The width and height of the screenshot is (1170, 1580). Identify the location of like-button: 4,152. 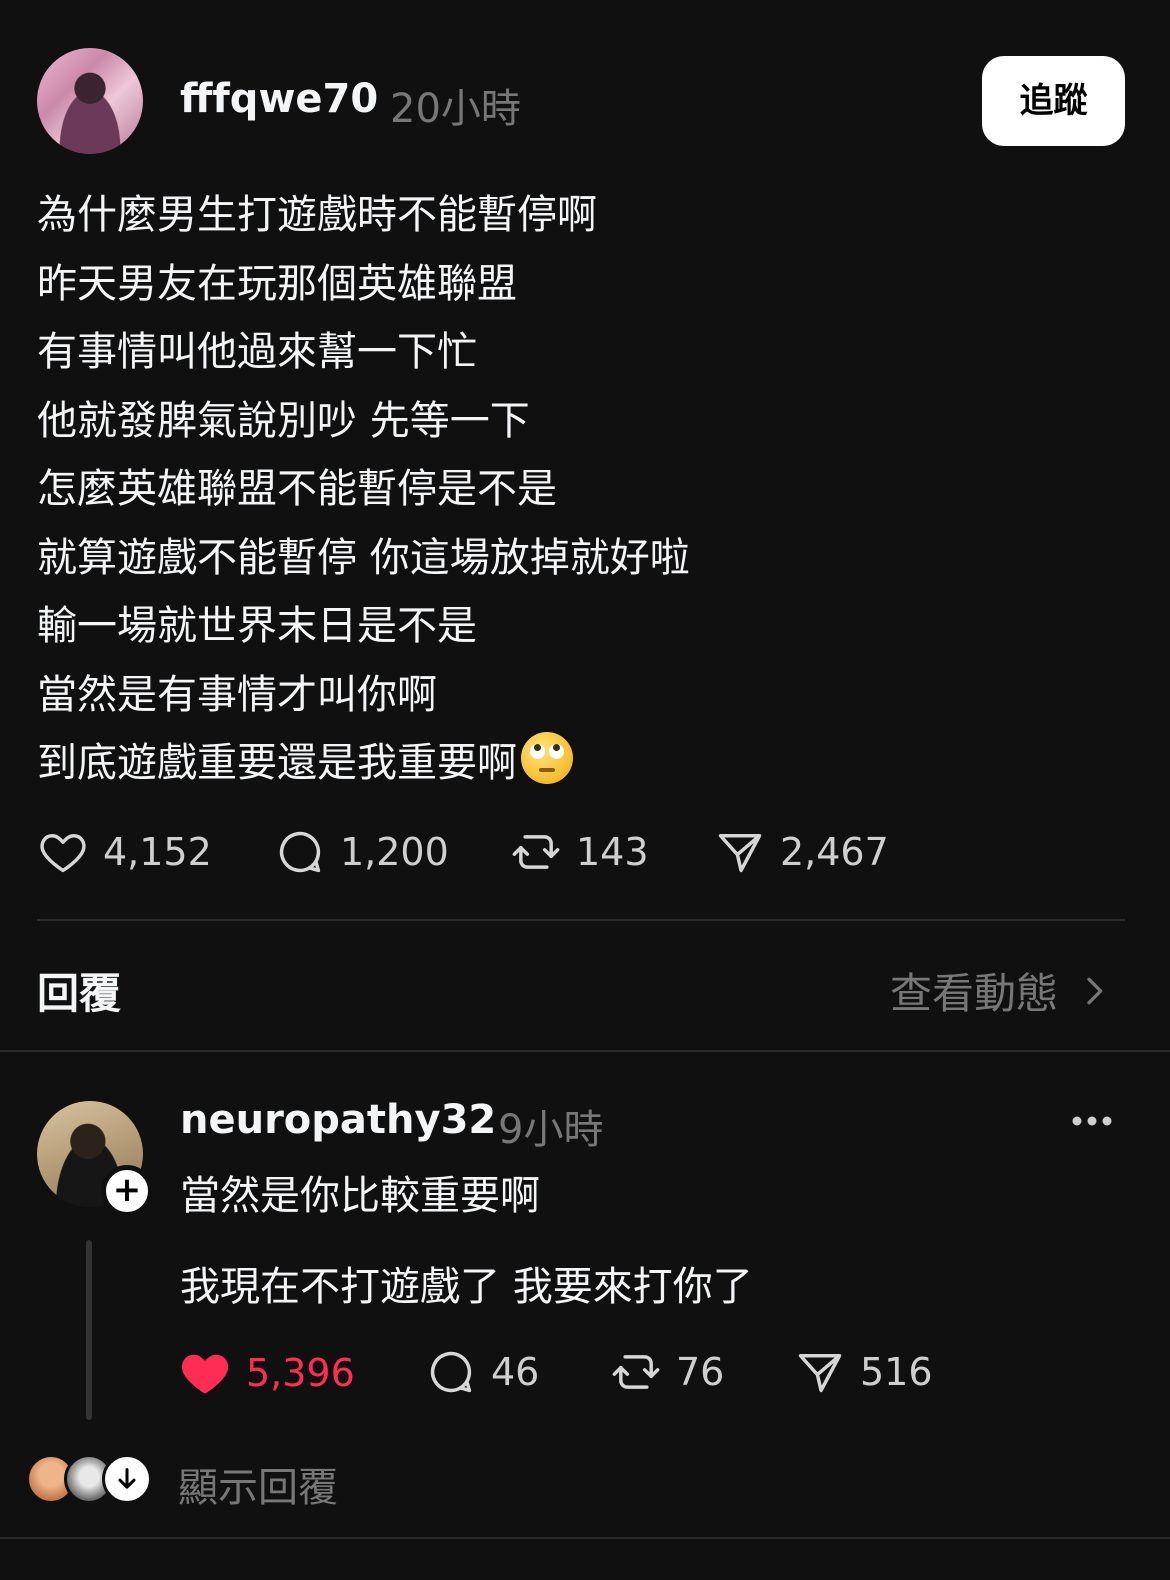
(124, 852).